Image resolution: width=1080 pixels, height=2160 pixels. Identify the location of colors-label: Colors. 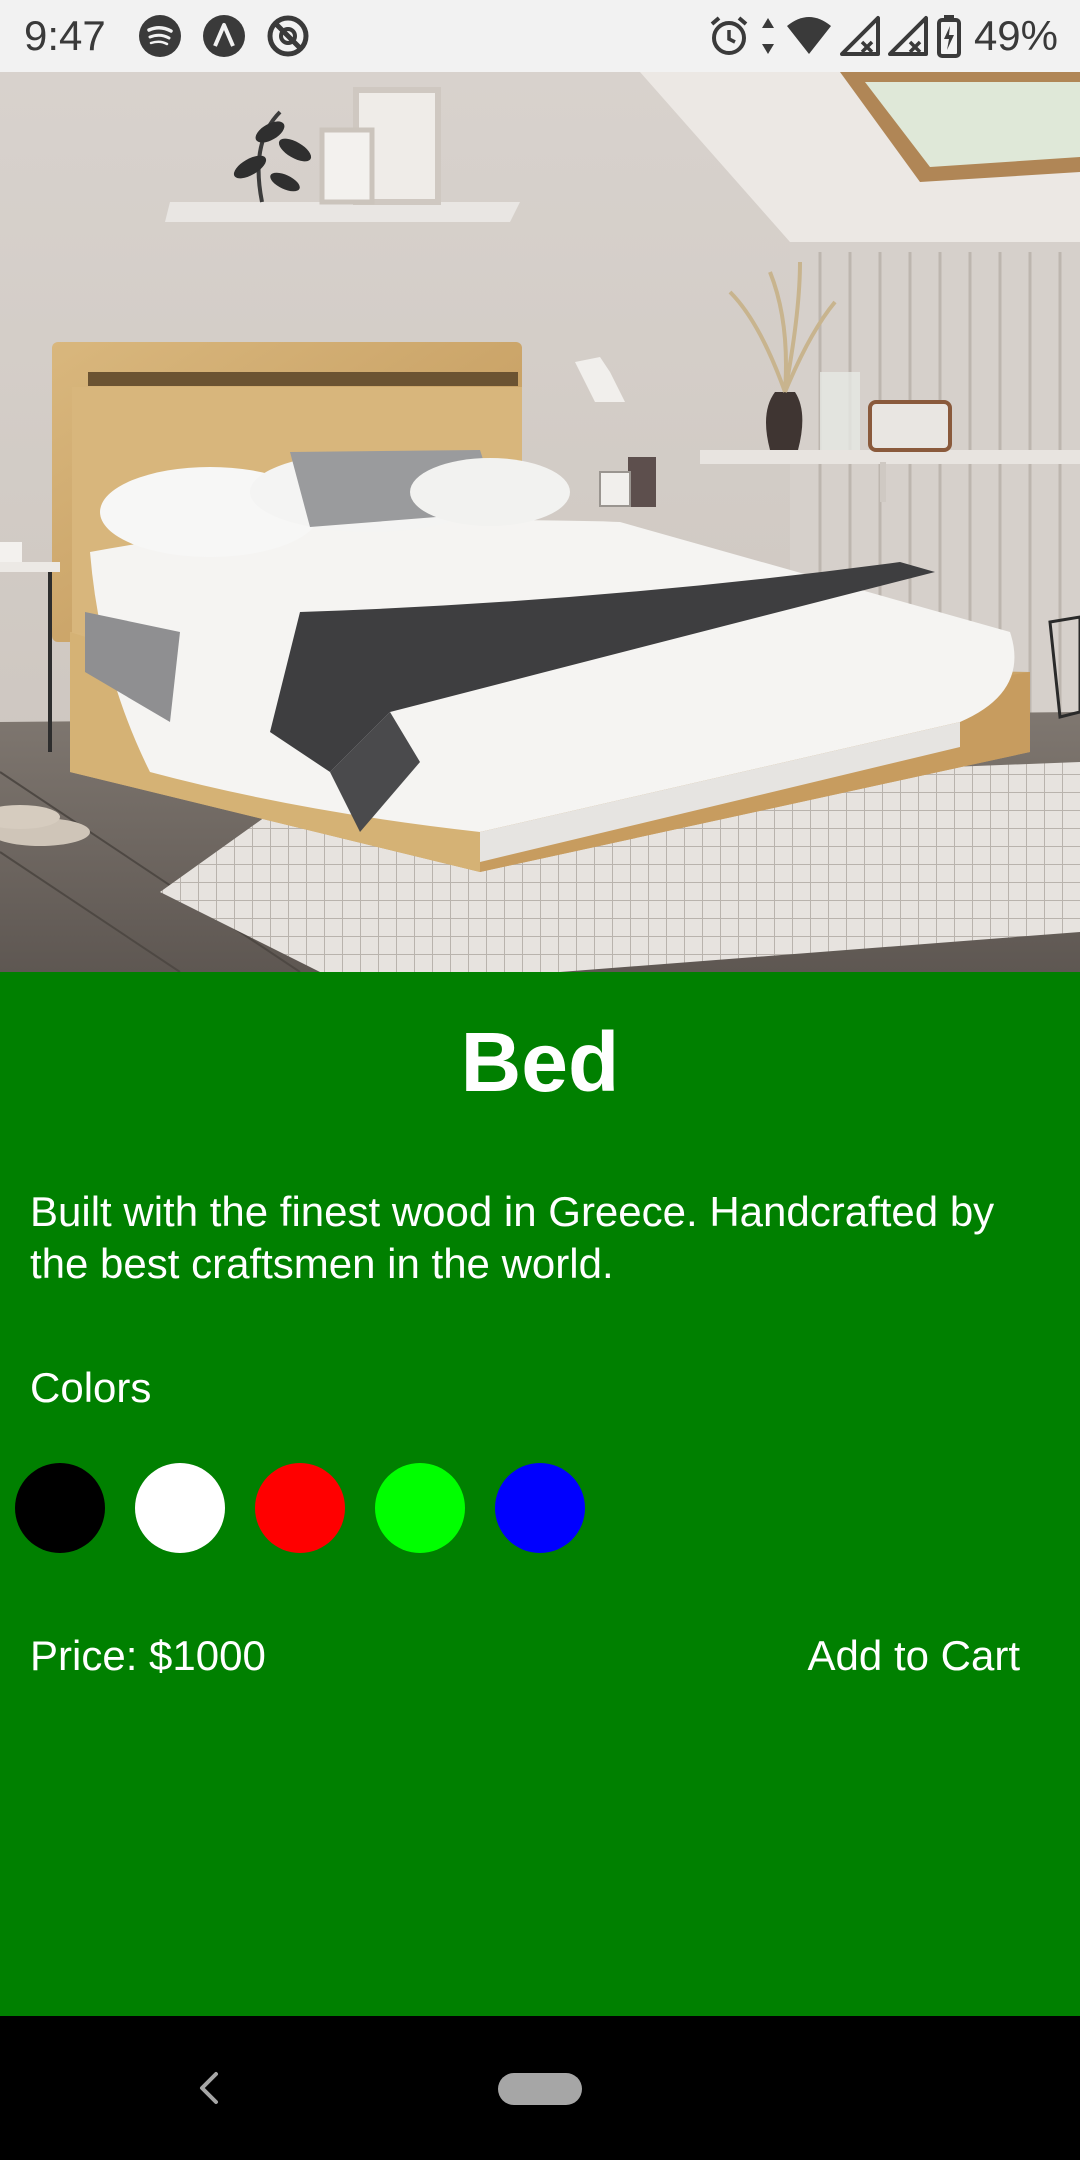
(91, 1387).